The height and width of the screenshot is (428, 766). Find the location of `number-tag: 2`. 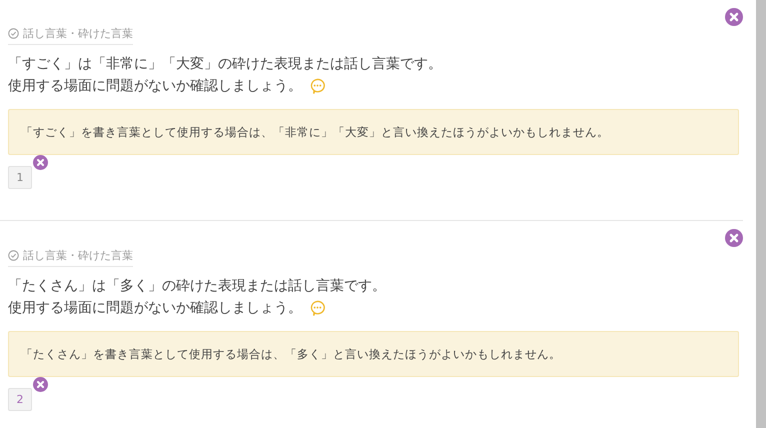

number-tag: 2 is located at coordinates (20, 399).